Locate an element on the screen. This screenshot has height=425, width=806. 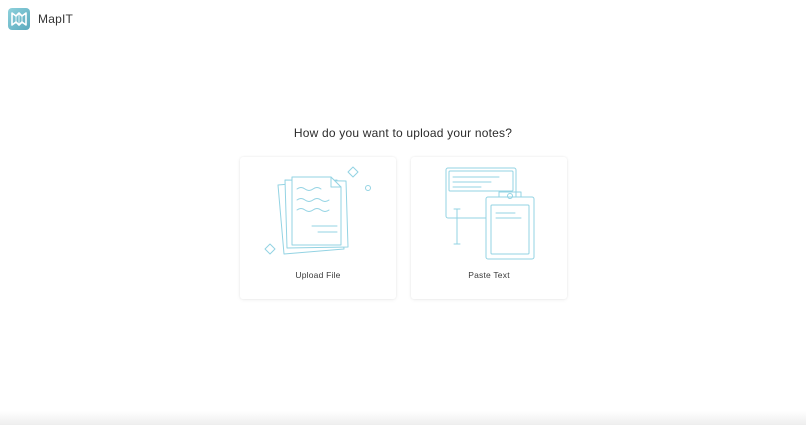
paste-text-card: Paste Text is located at coordinates (489, 228).